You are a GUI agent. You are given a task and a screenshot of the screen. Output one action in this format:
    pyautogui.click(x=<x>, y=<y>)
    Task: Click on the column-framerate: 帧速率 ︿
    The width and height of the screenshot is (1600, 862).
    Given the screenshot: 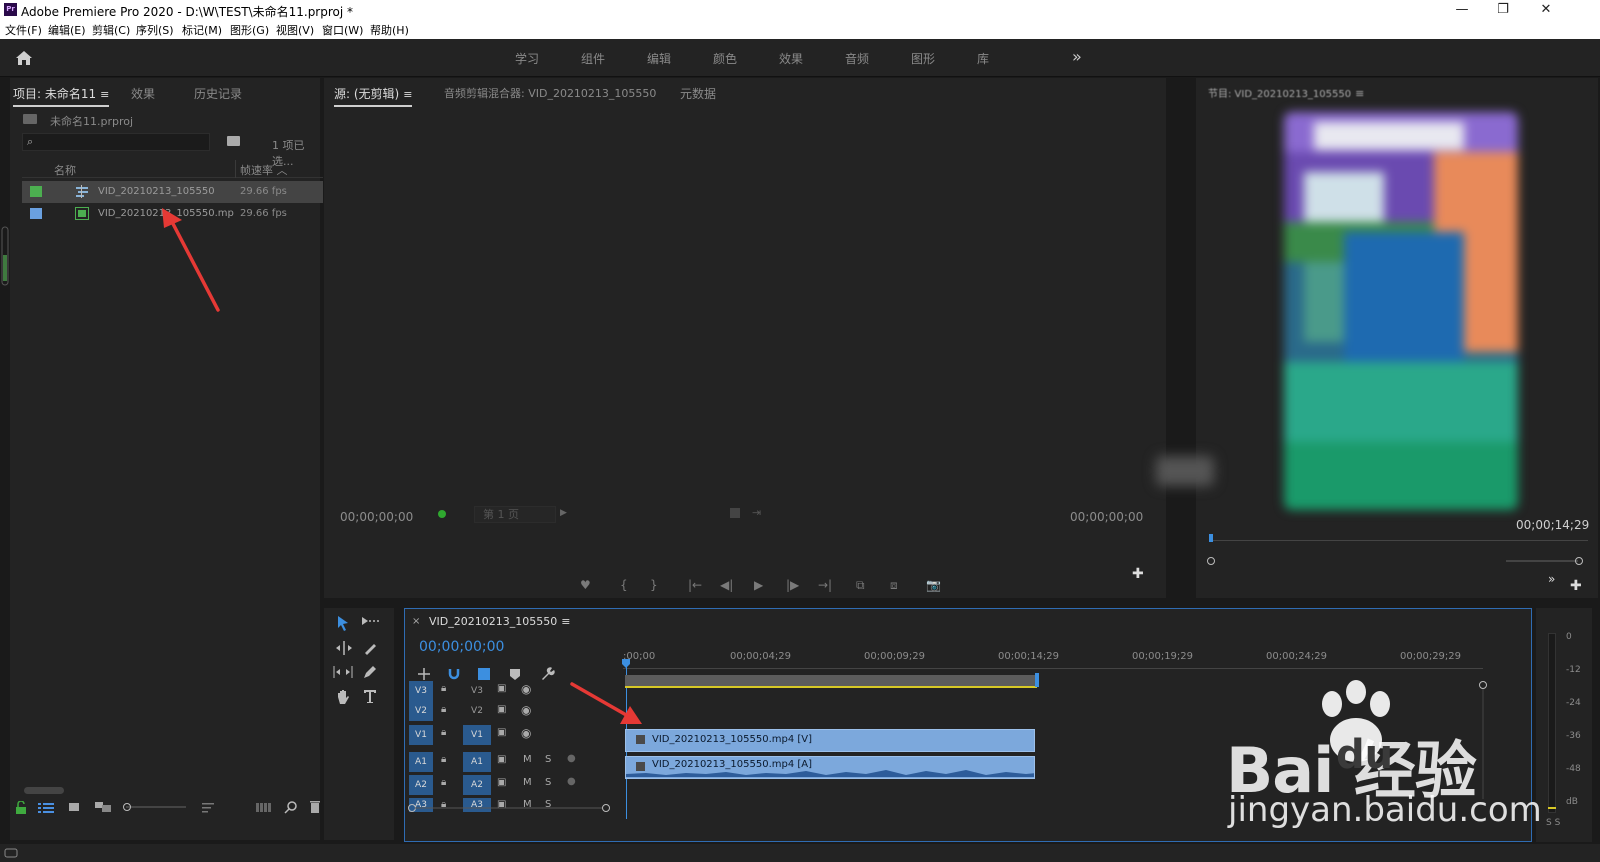 What is the action you would take?
    pyautogui.click(x=264, y=170)
    